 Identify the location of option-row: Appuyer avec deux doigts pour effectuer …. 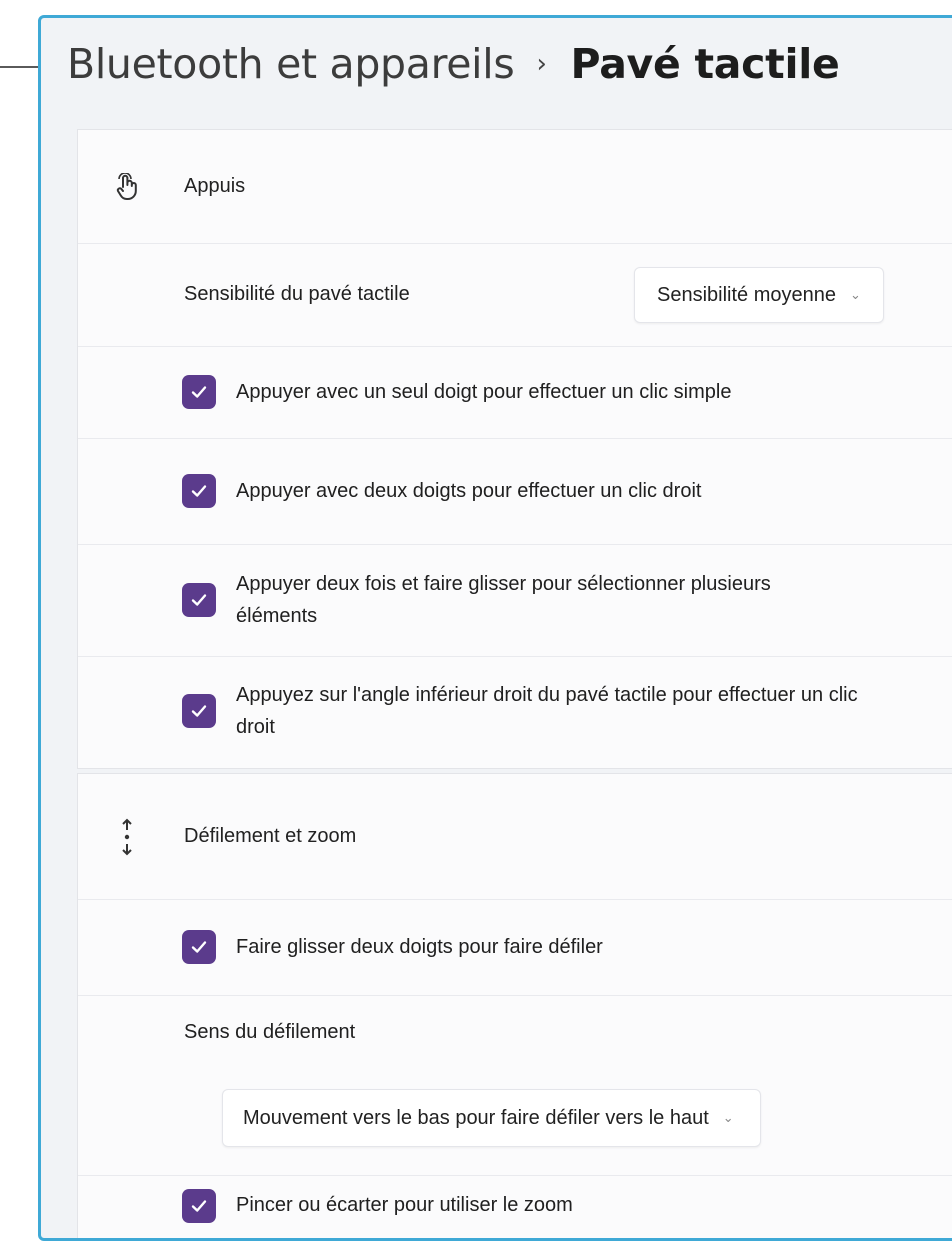
(515, 491).